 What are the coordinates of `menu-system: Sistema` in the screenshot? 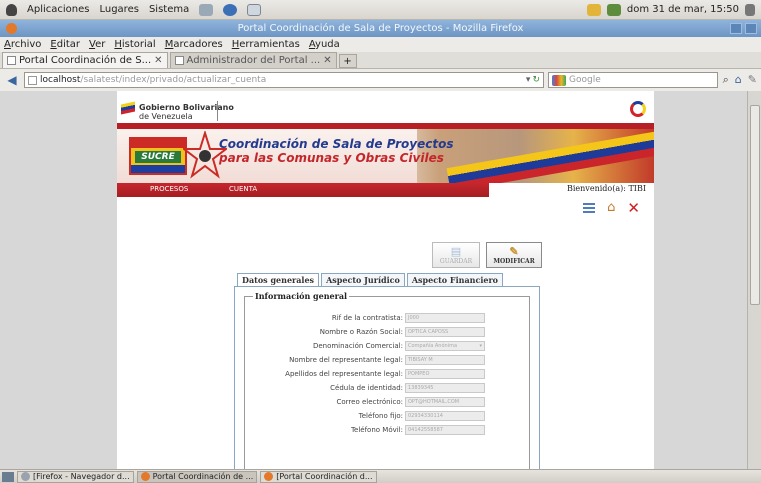 It's located at (169, 9).